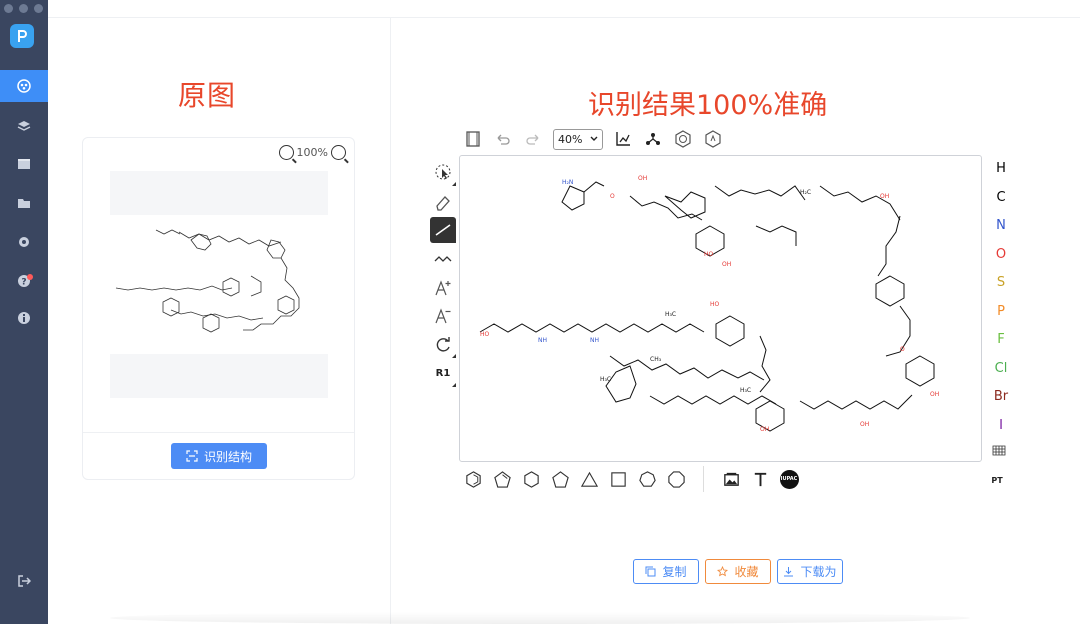 The image size is (1080, 624). I want to click on cyclopentadiene-icon, so click(502, 479).